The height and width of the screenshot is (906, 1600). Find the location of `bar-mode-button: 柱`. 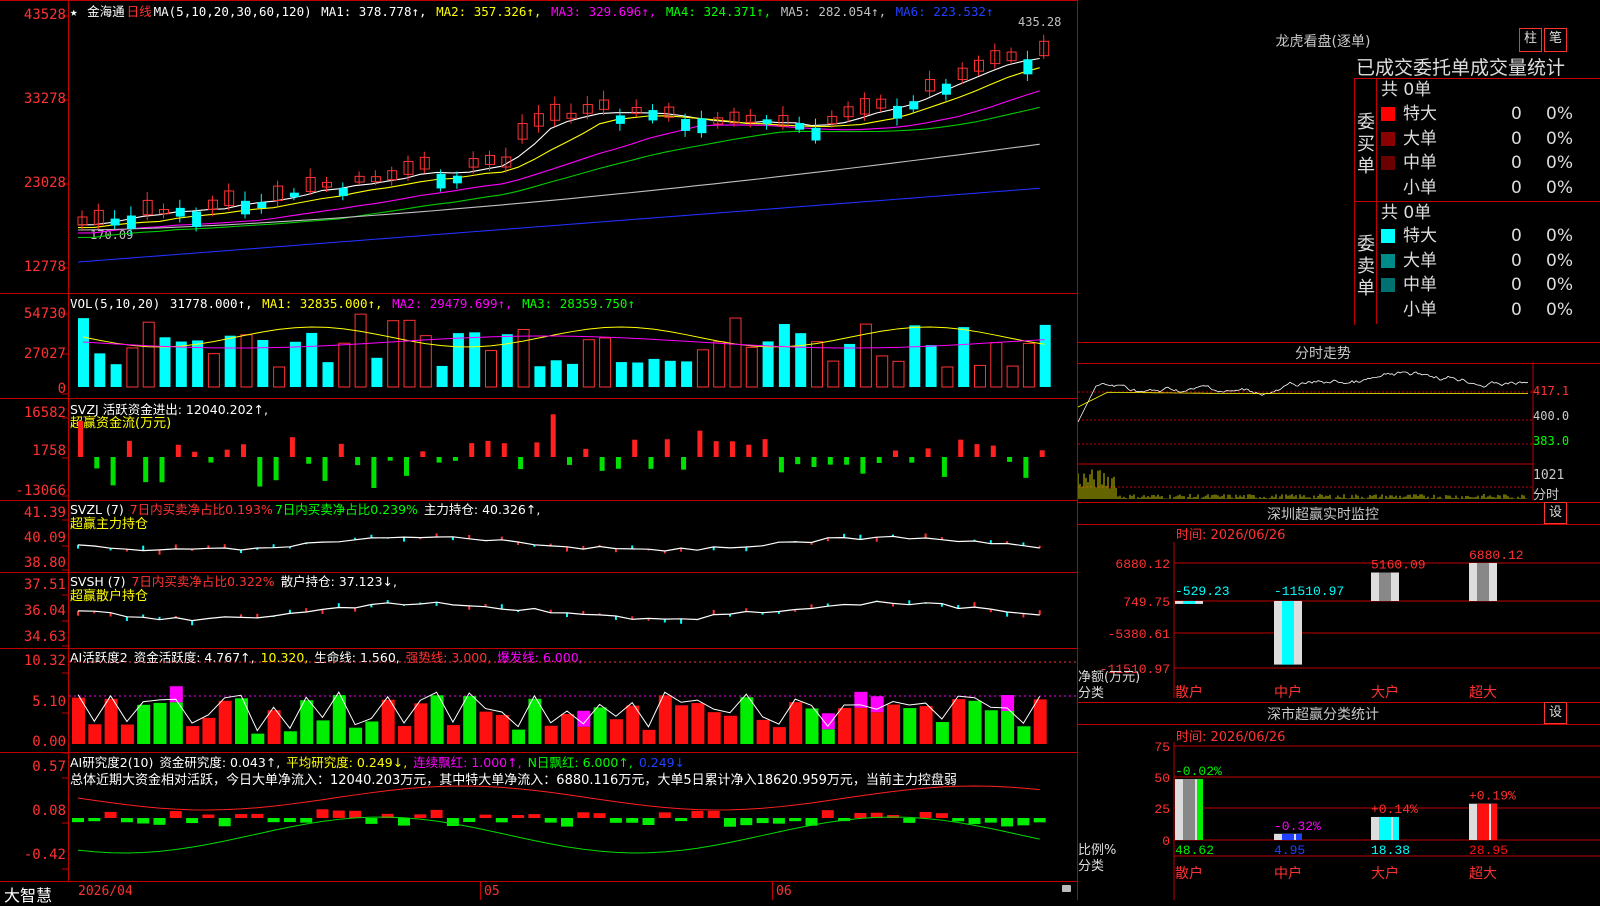

bar-mode-button: 柱 is located at coordinates (1530, 40).